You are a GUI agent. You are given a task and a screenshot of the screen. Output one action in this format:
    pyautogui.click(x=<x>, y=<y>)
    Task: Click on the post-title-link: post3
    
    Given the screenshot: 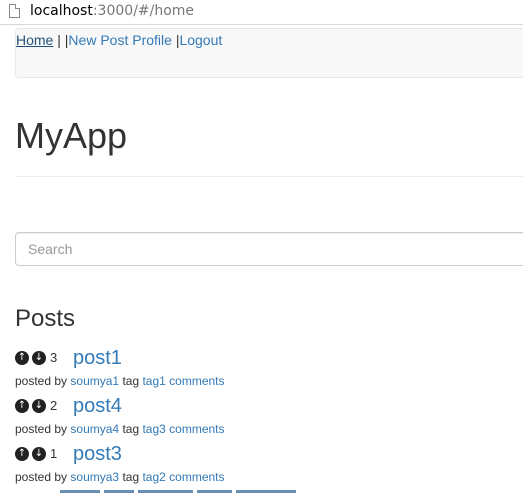 What is the action you would take?
    pyautogui.click(x=97, y=454)
    